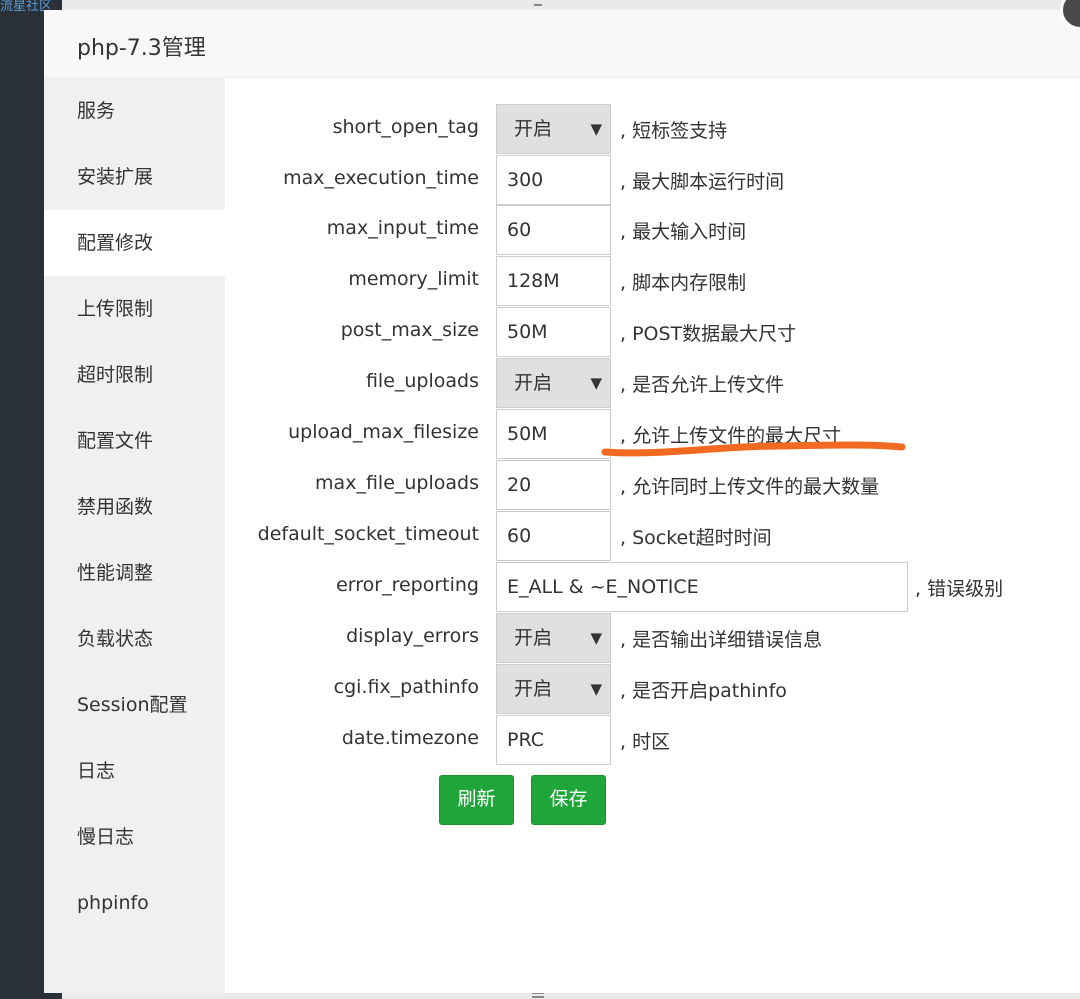  What do you see at coordinates (721, 640) in the screenshot?
I see `config-description: , 是否输出详细错误信息` at bounding box center [721, 640].